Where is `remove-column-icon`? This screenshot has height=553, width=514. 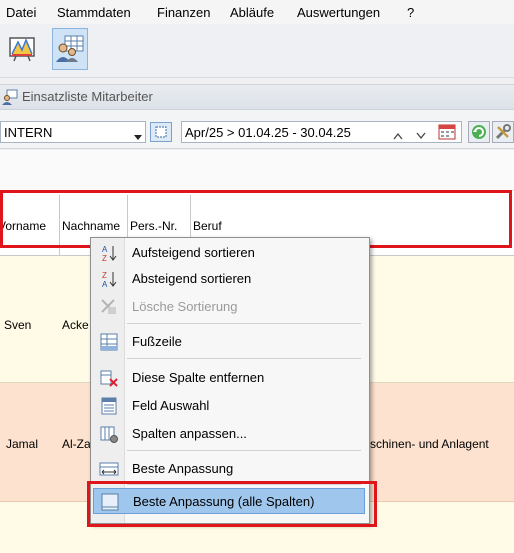
remove-column-icon is located at coordinates (109, 378).